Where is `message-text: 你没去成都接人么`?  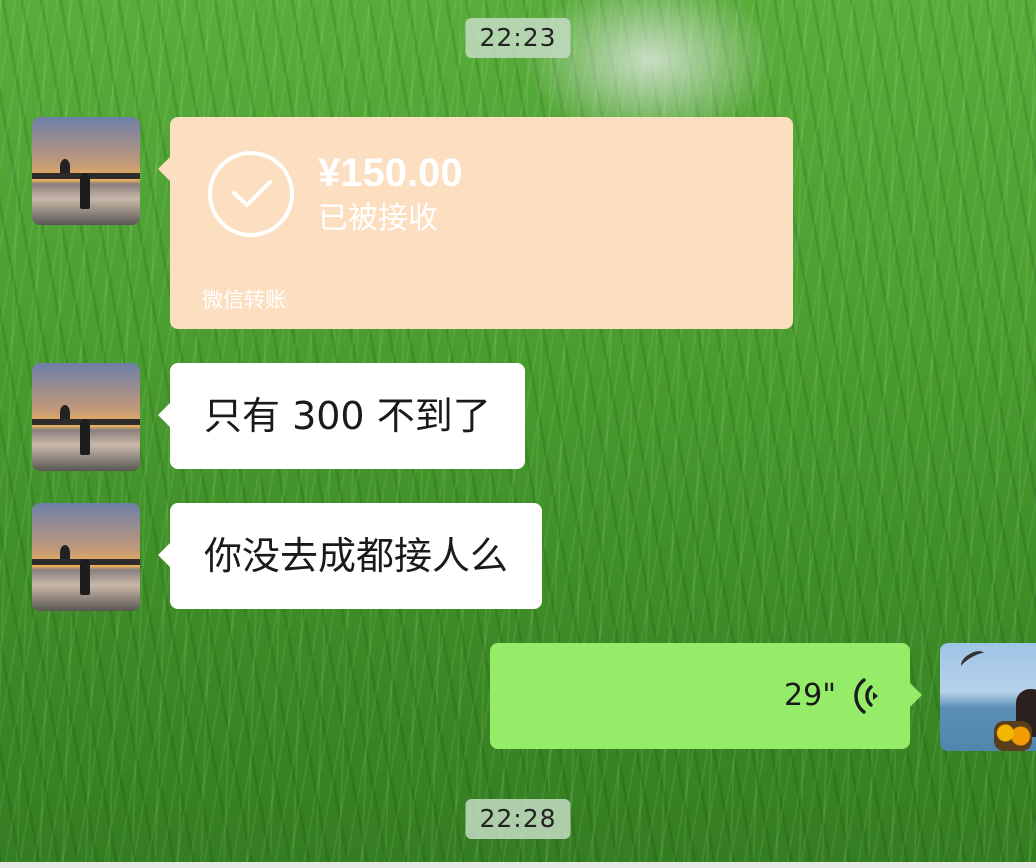
message-text: 你没去成都接人么 is located at coordinates (356, 556).